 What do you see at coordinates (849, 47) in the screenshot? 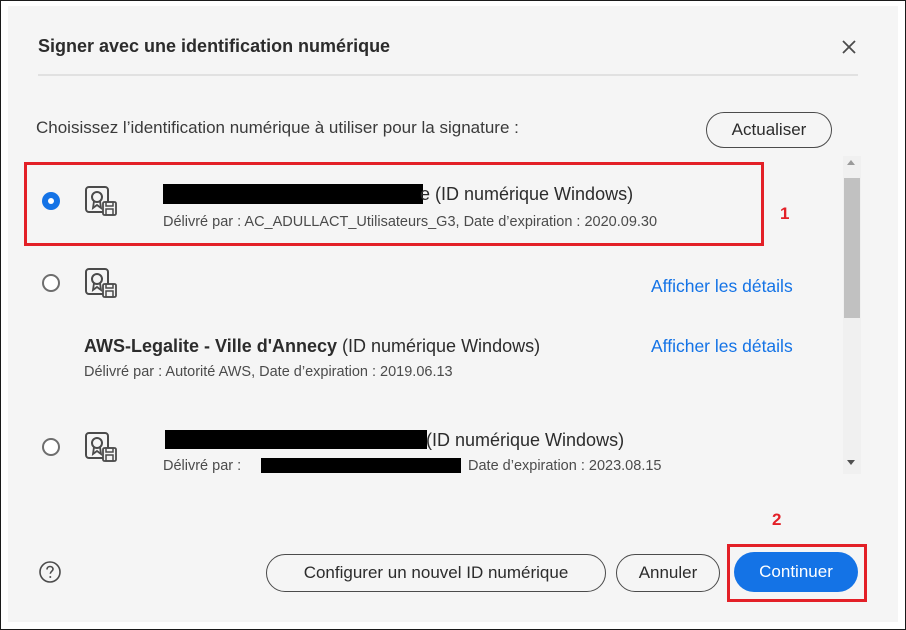
I see `close-icon` at bounding box center [849, 47].